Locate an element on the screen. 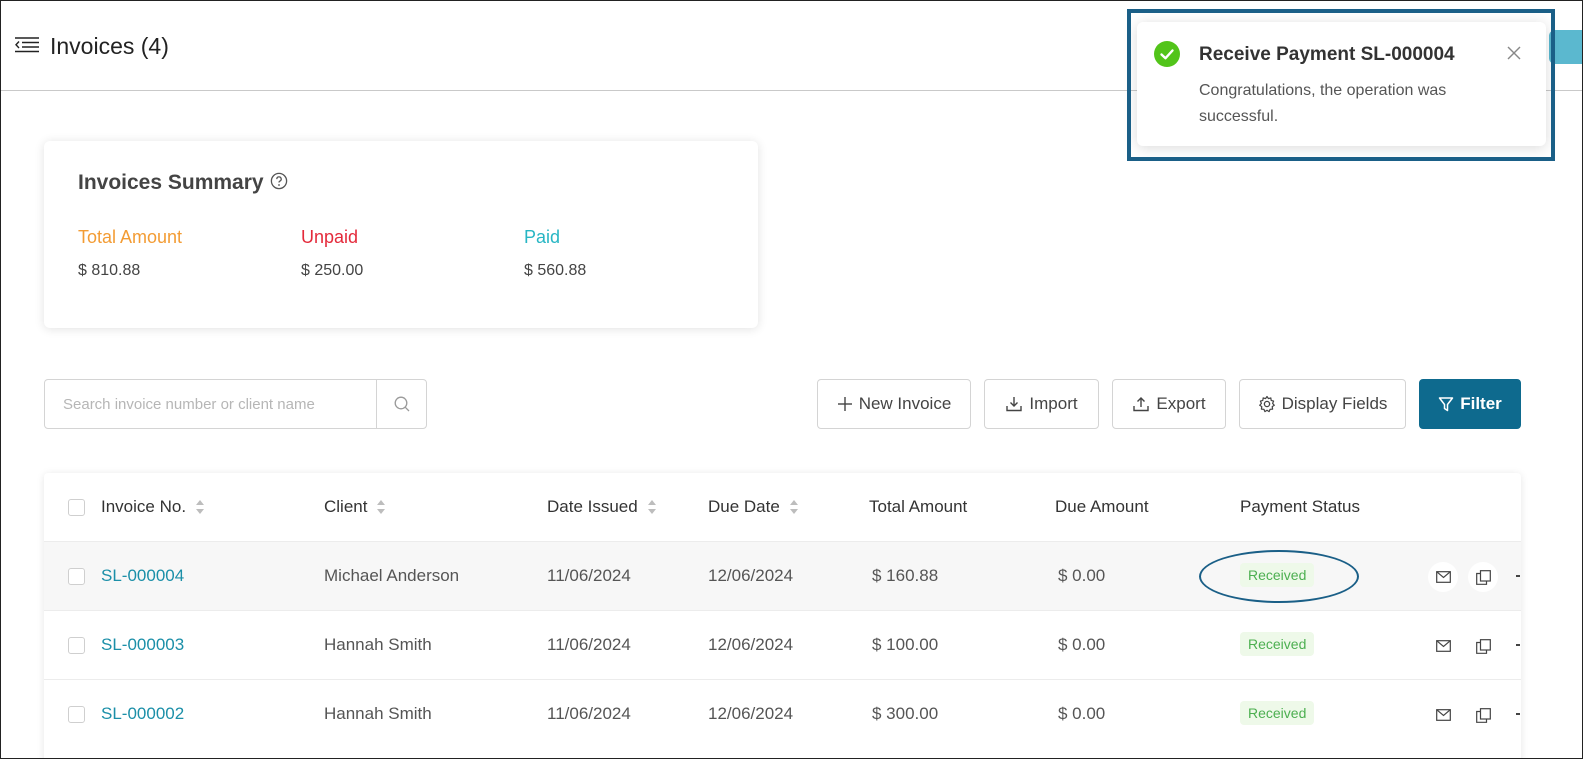 The image size is (1583, 759). filter-button: Filter is located at coordinates (1470, 404).